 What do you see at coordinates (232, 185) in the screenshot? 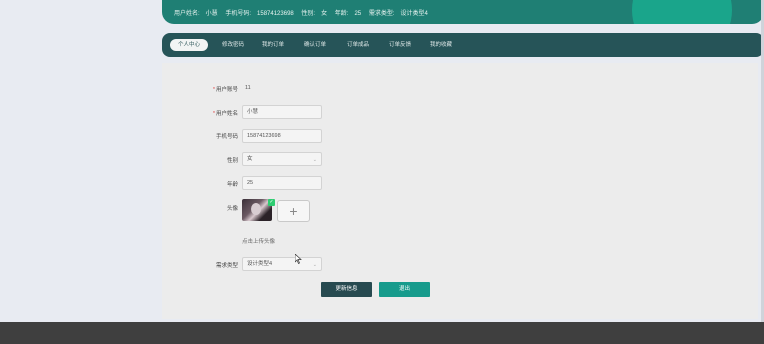
I see `age-label: 年龄` at bounding box center [232, 185].